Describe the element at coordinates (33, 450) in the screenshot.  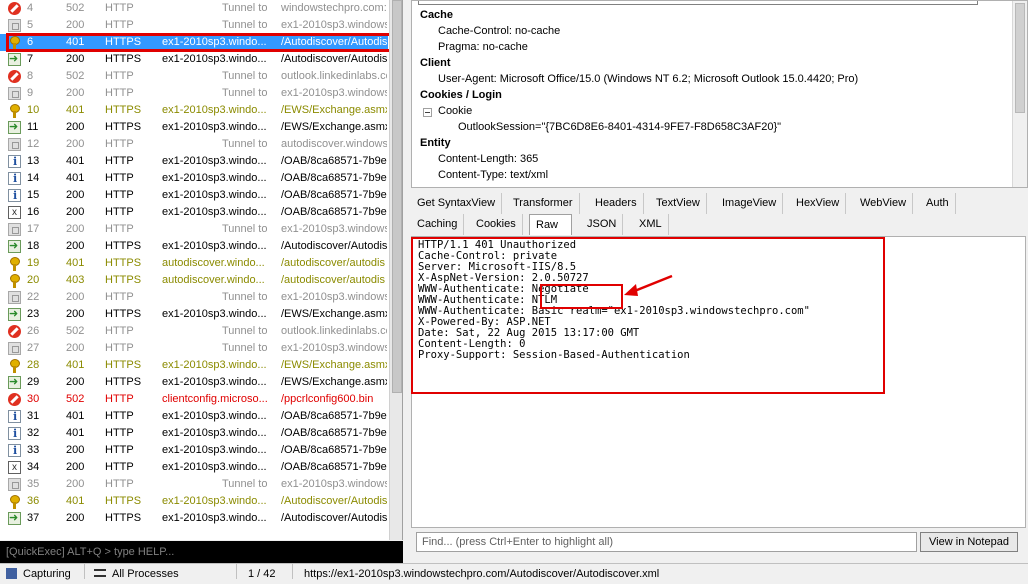
I see `session-number: 33` at that location.